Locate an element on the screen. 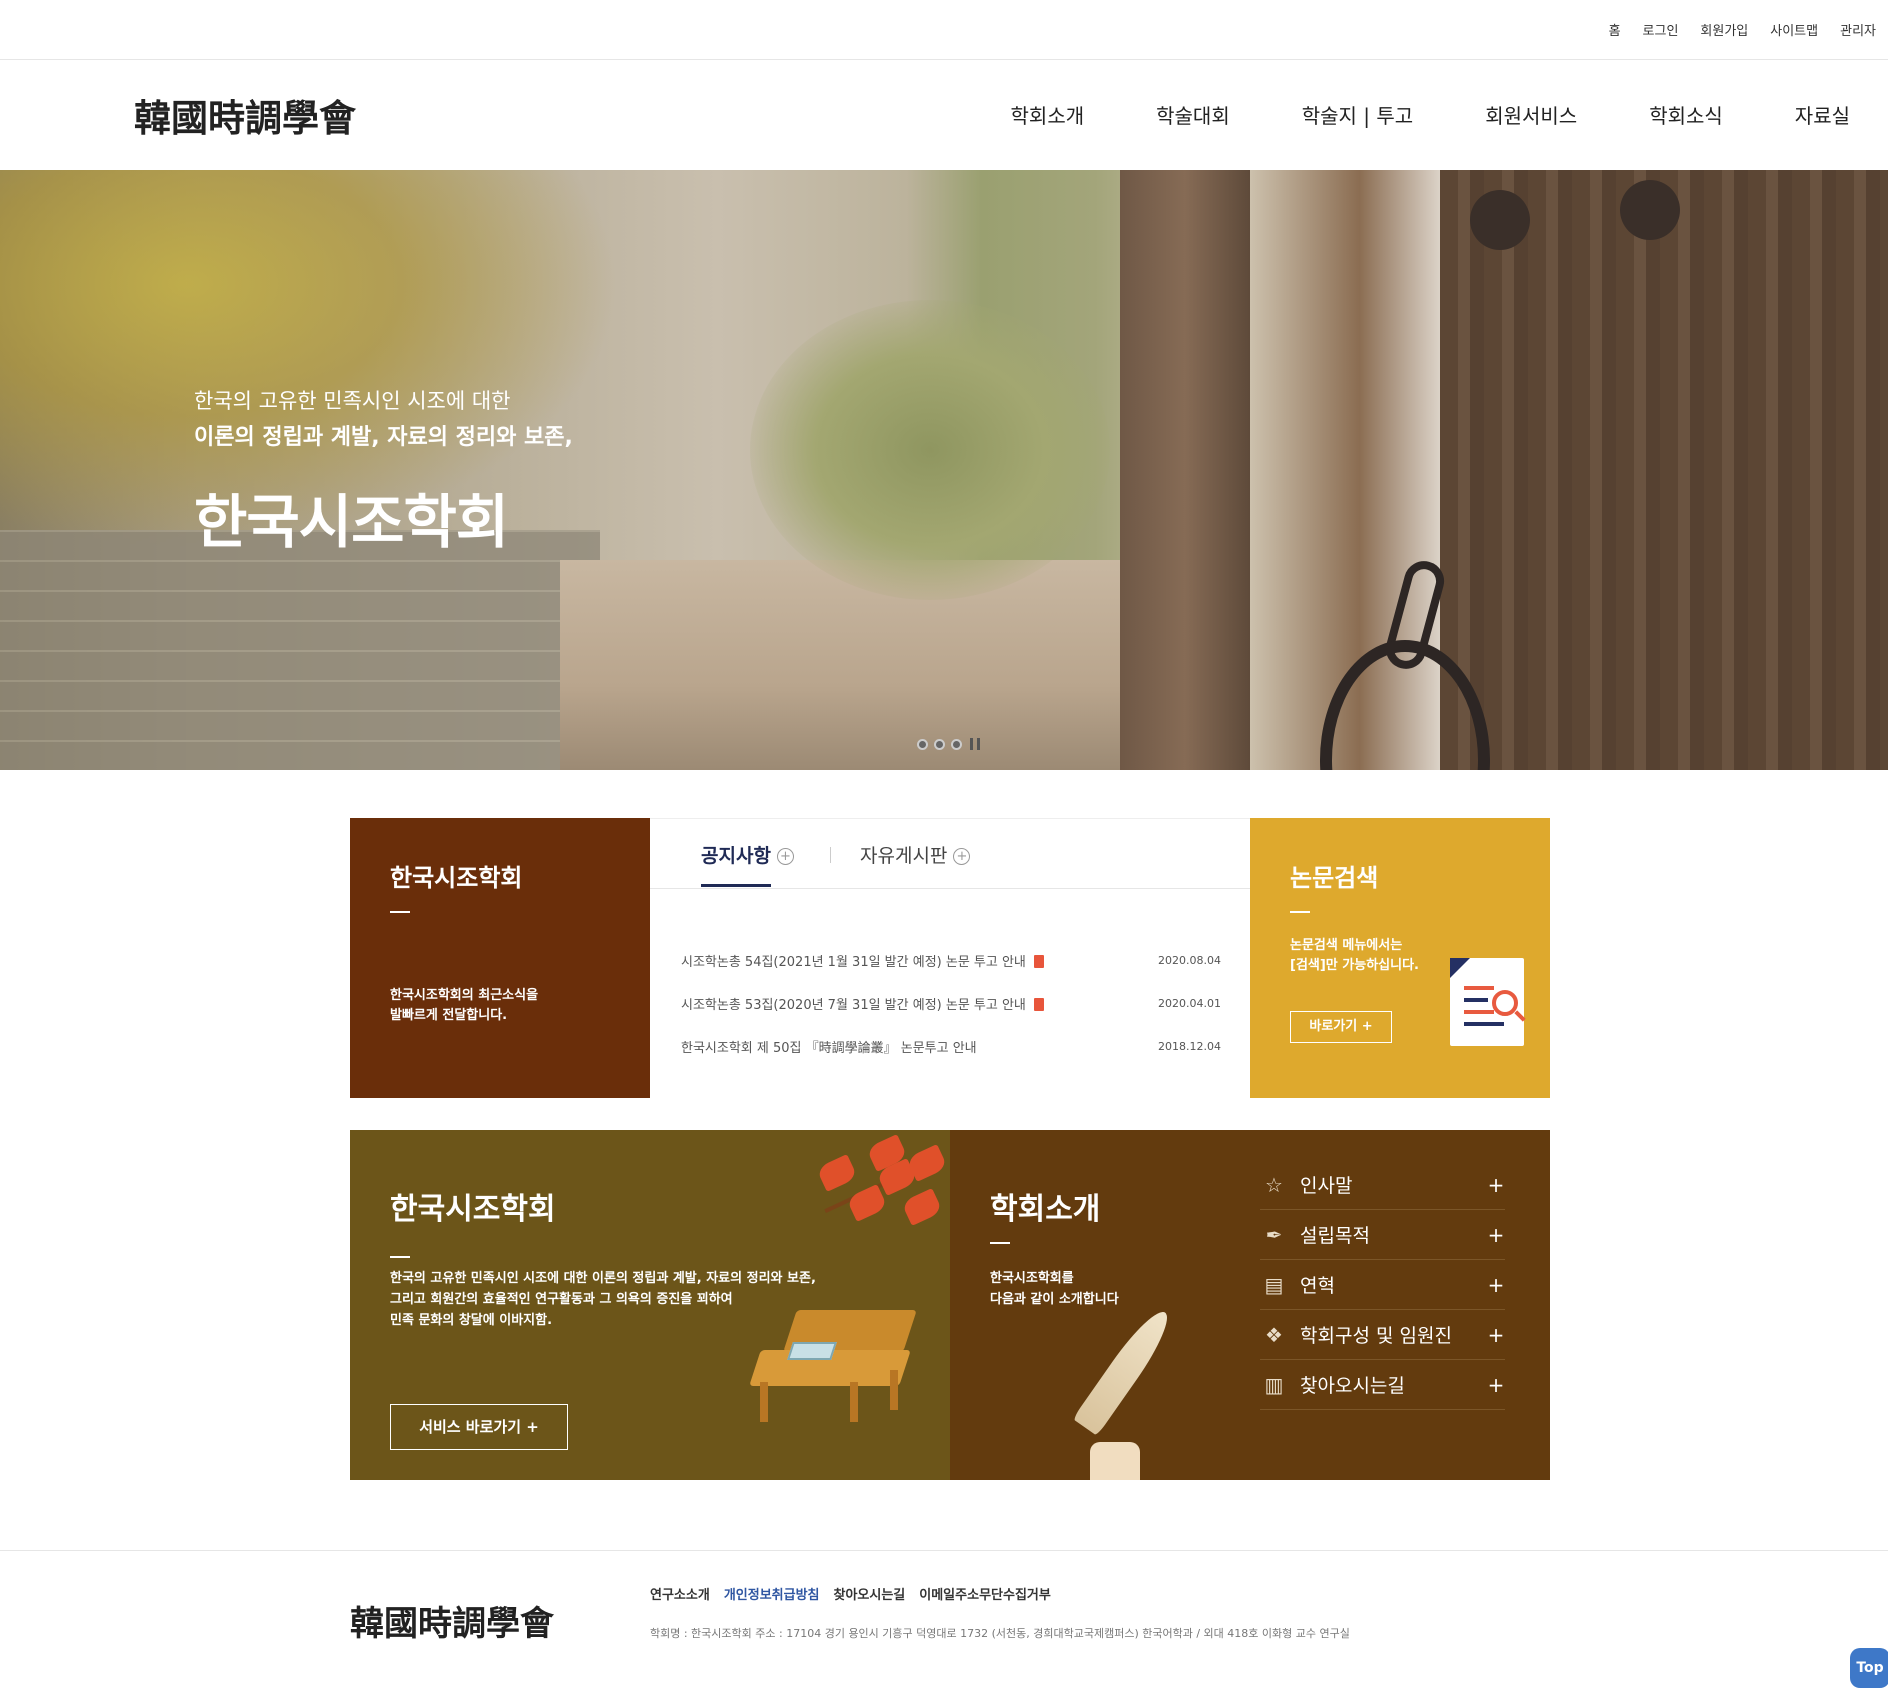 The image size is (1888, 1695). news-card-desc-line1: 한국시조학회의 최근소식을 is located at coordinates (464, 995).